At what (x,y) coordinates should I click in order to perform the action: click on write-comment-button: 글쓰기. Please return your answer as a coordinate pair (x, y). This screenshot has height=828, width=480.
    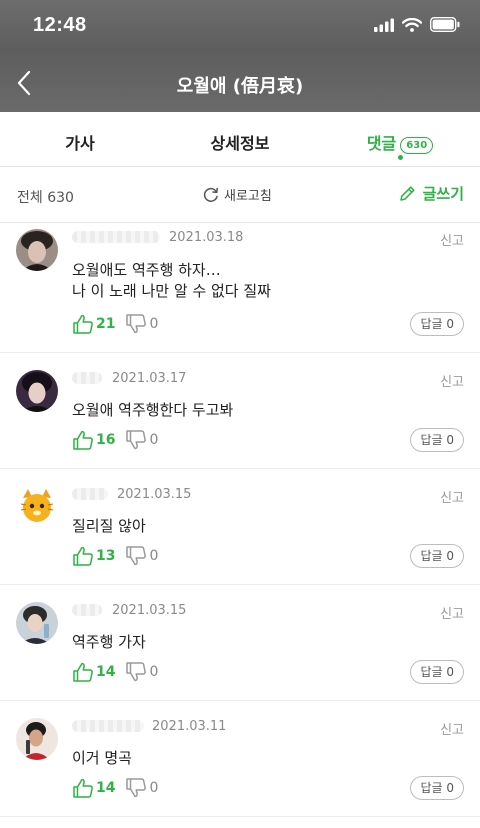
    Looking at the image, I should click on (431, 193).